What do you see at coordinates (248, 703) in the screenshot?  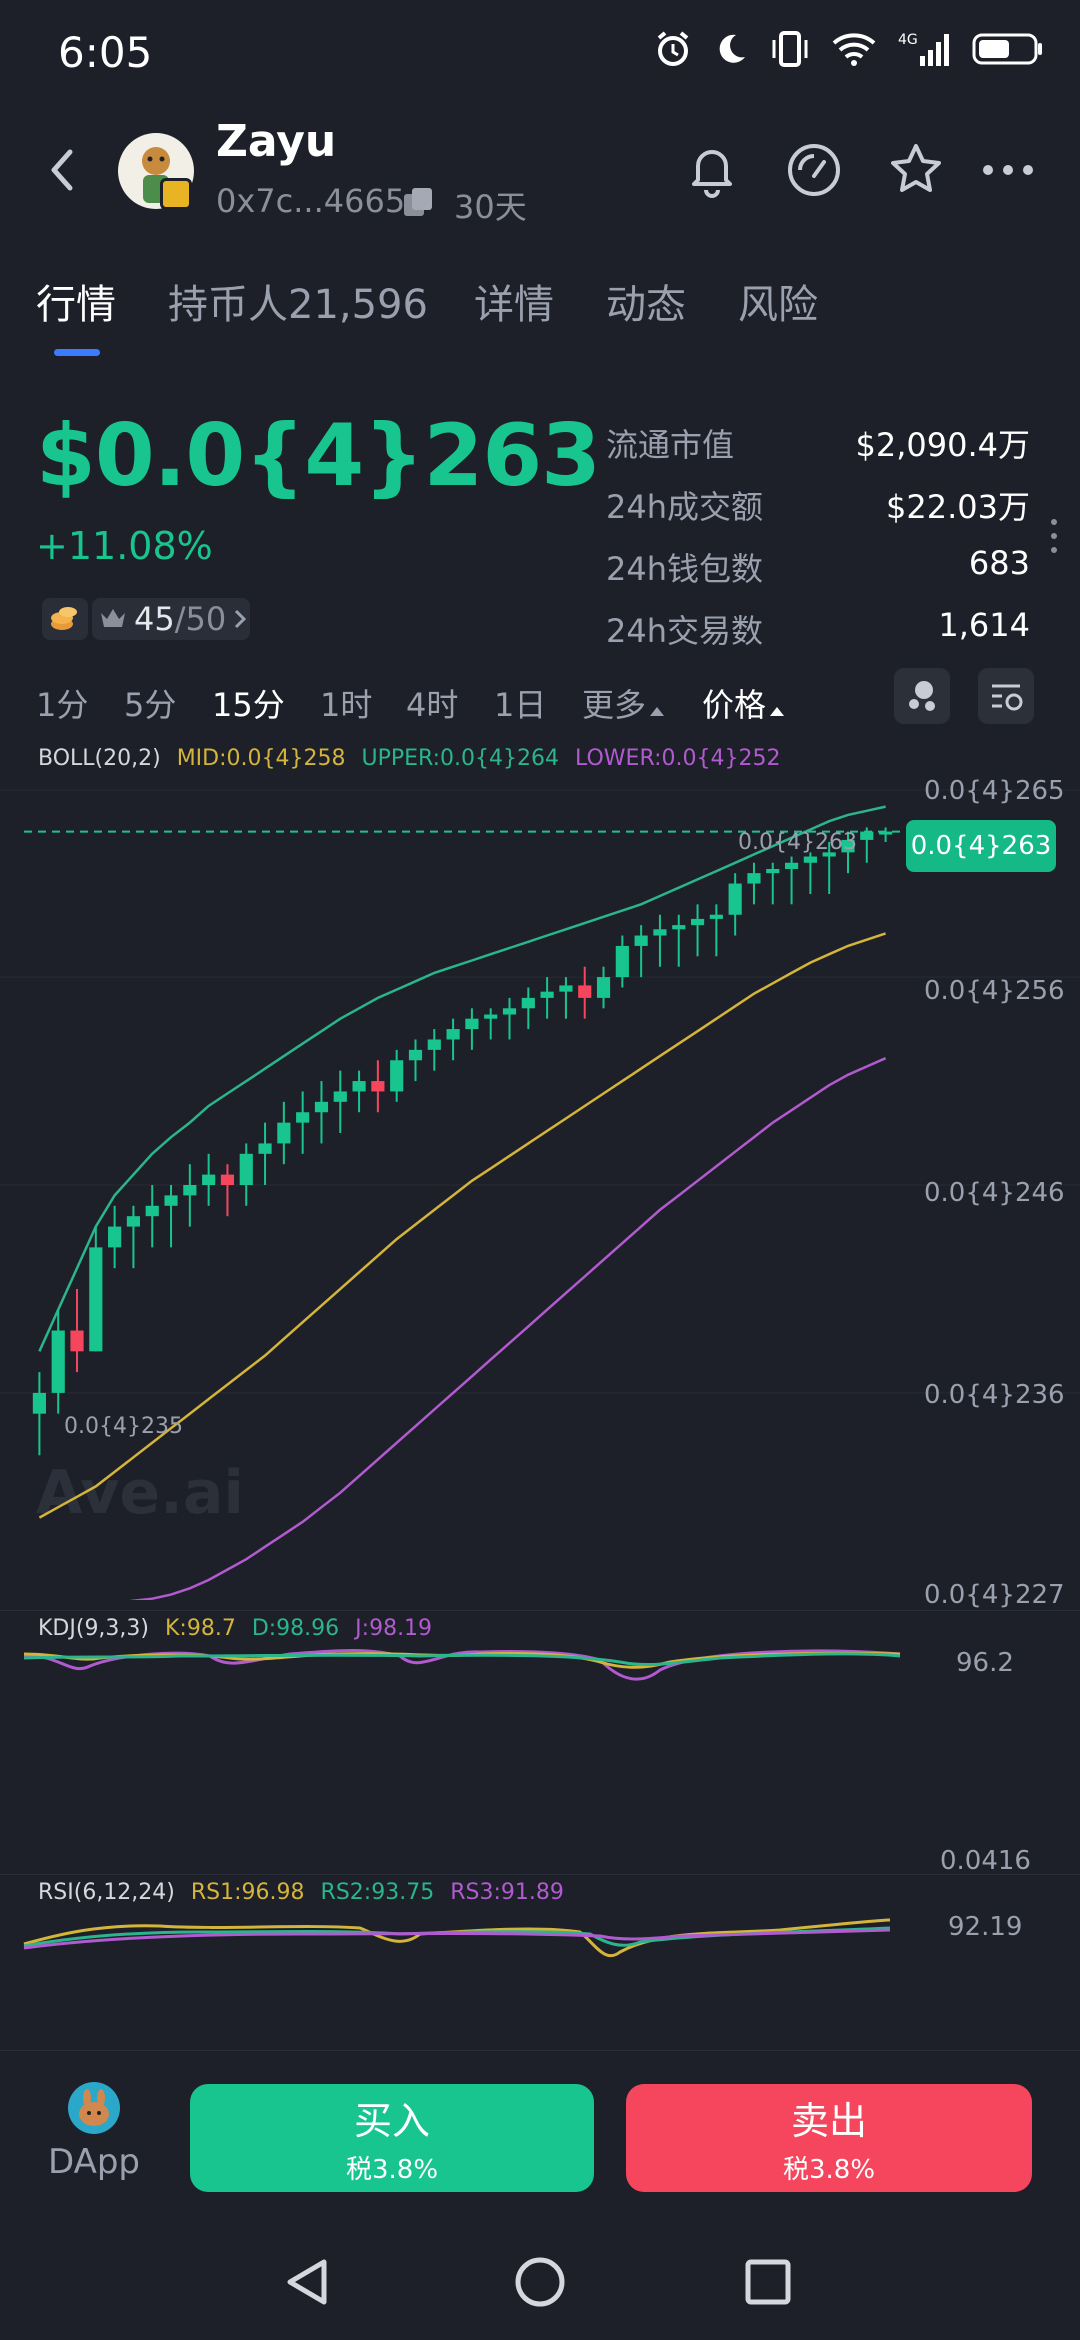 I see `timeframe-15m: 15分` at bounding box center [248, 703].